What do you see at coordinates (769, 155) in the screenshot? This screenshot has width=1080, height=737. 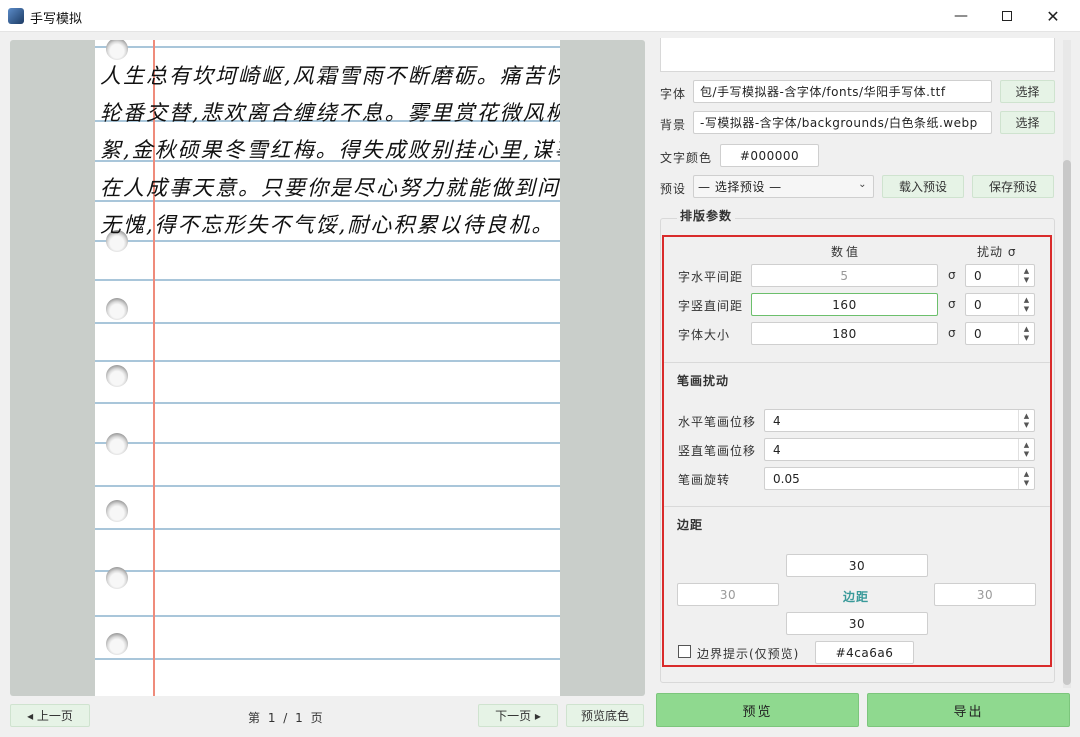 I see `text-color-field: #000000` at bounding box center [769, 155].